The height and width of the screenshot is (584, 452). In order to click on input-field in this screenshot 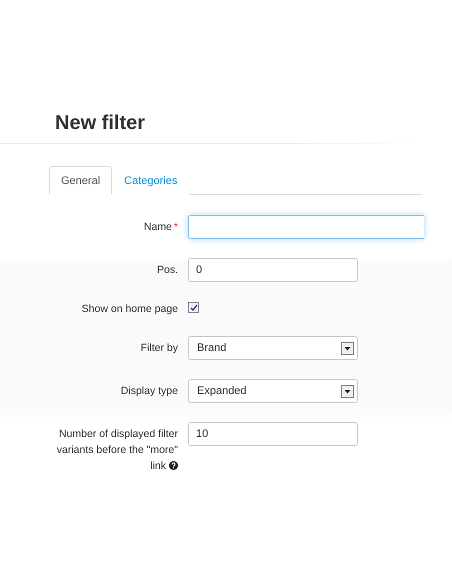, I will do `click(306, 227)`.